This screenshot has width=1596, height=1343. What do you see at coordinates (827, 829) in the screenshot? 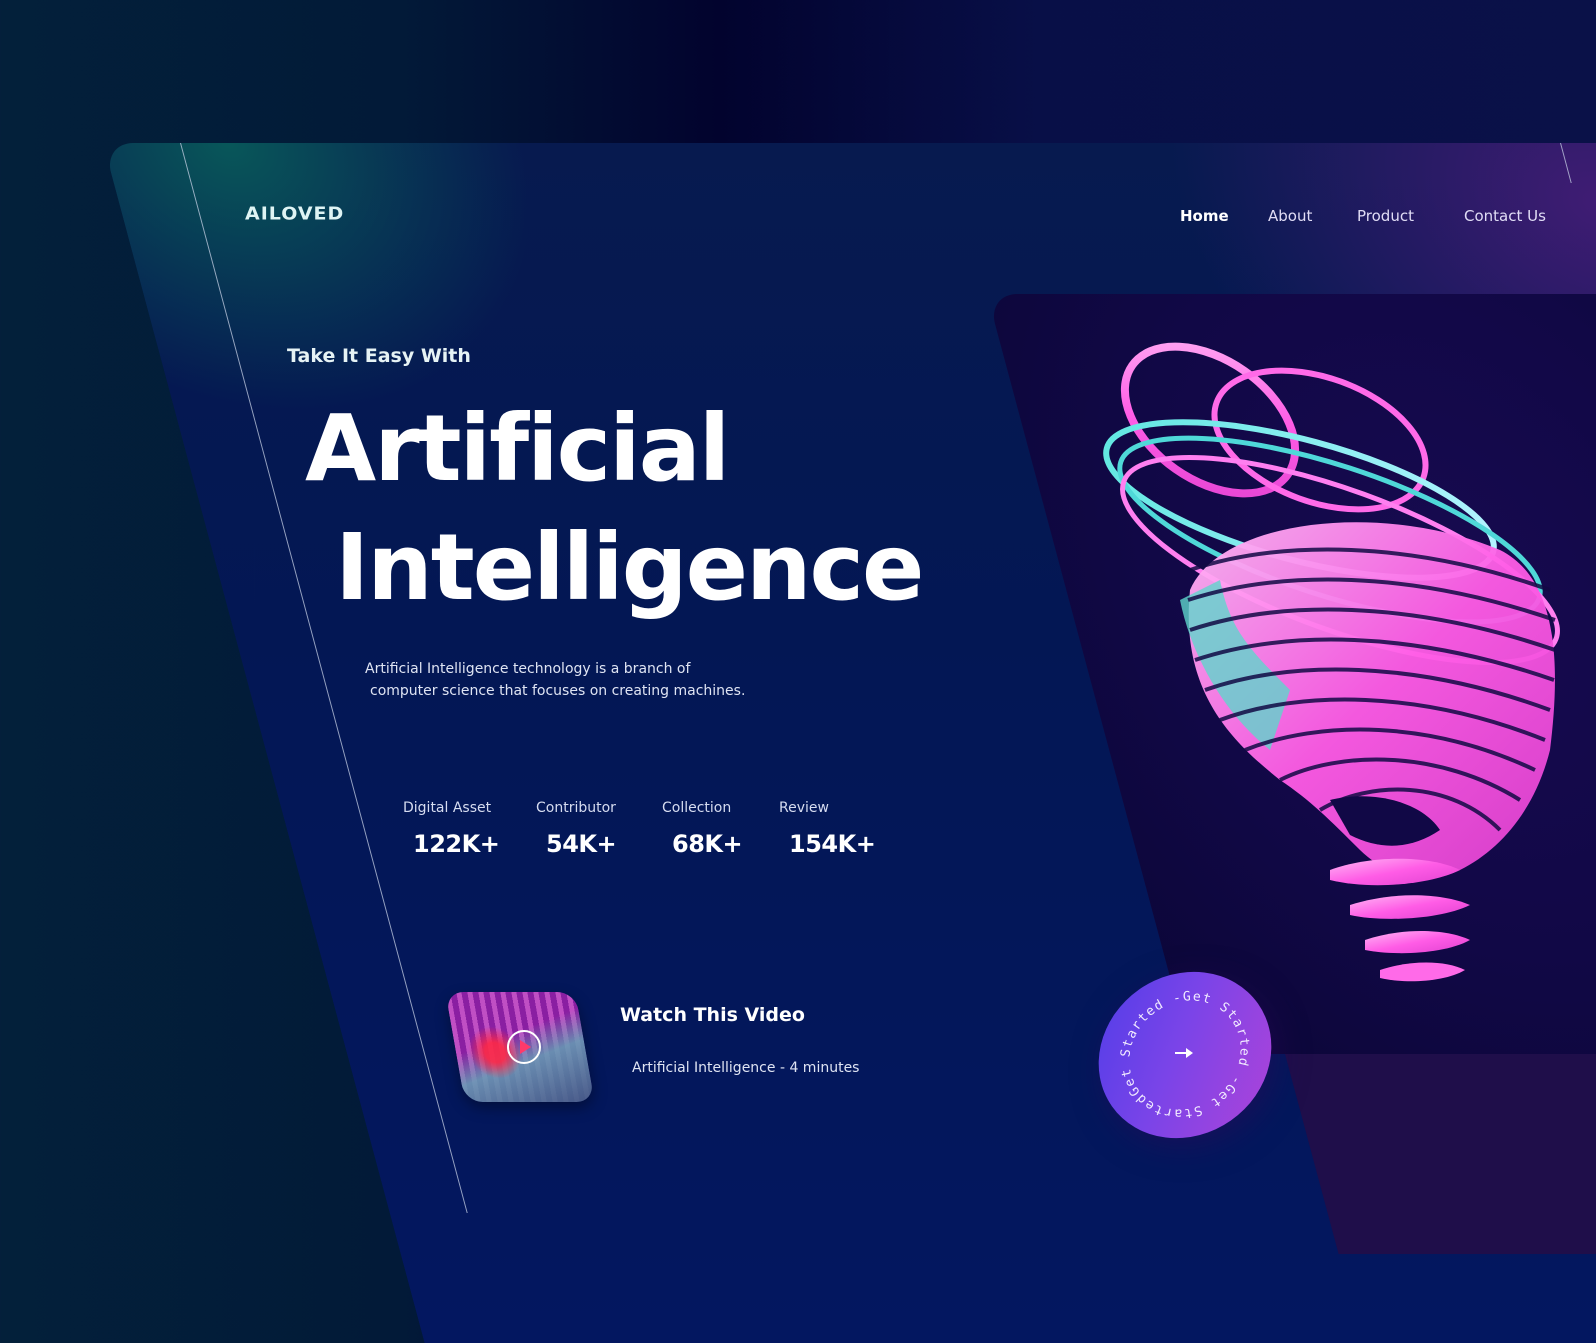
I see `stat-review: Review 154K+` at bounding box center [827, 829].